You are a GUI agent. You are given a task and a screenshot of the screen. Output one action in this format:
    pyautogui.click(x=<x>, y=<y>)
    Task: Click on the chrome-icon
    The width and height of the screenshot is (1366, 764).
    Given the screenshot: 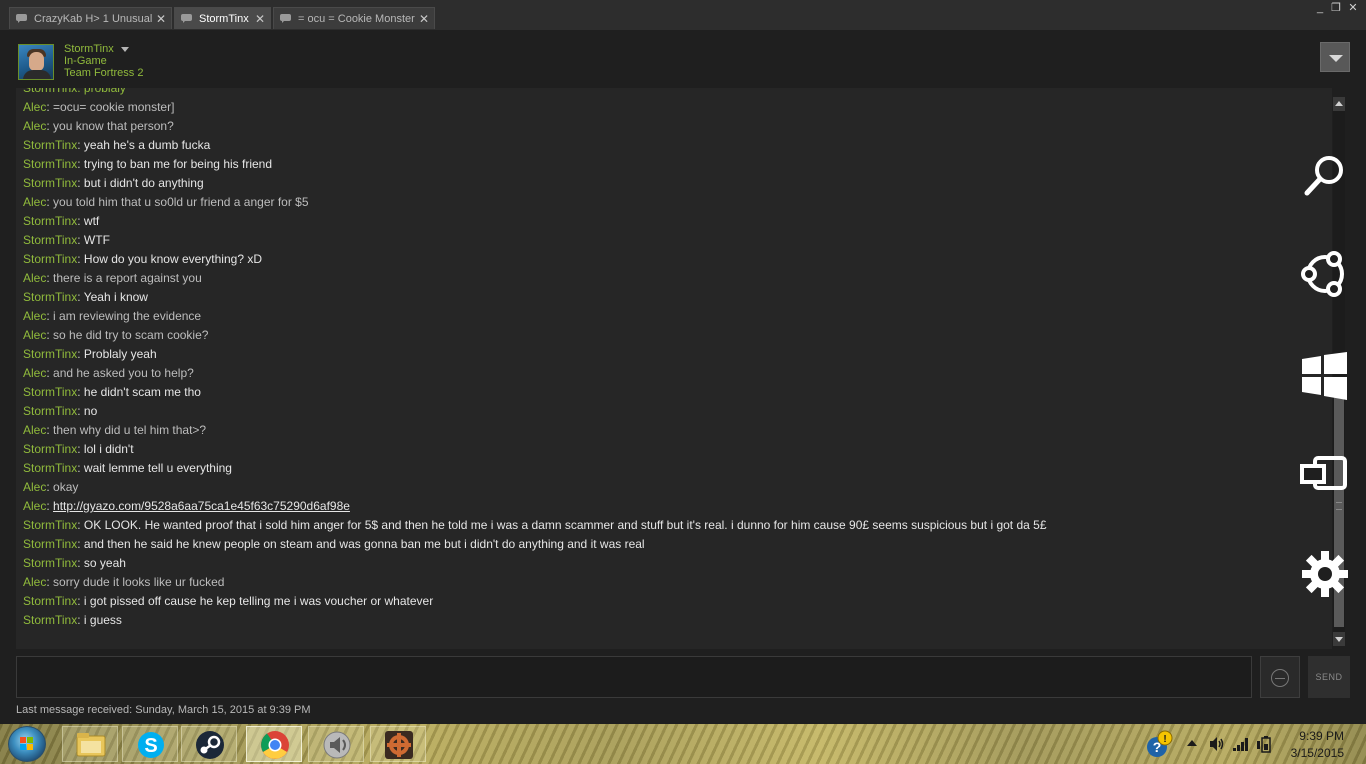 What is the action you would take?
    pyautogui.click(x=275, y=745)
    